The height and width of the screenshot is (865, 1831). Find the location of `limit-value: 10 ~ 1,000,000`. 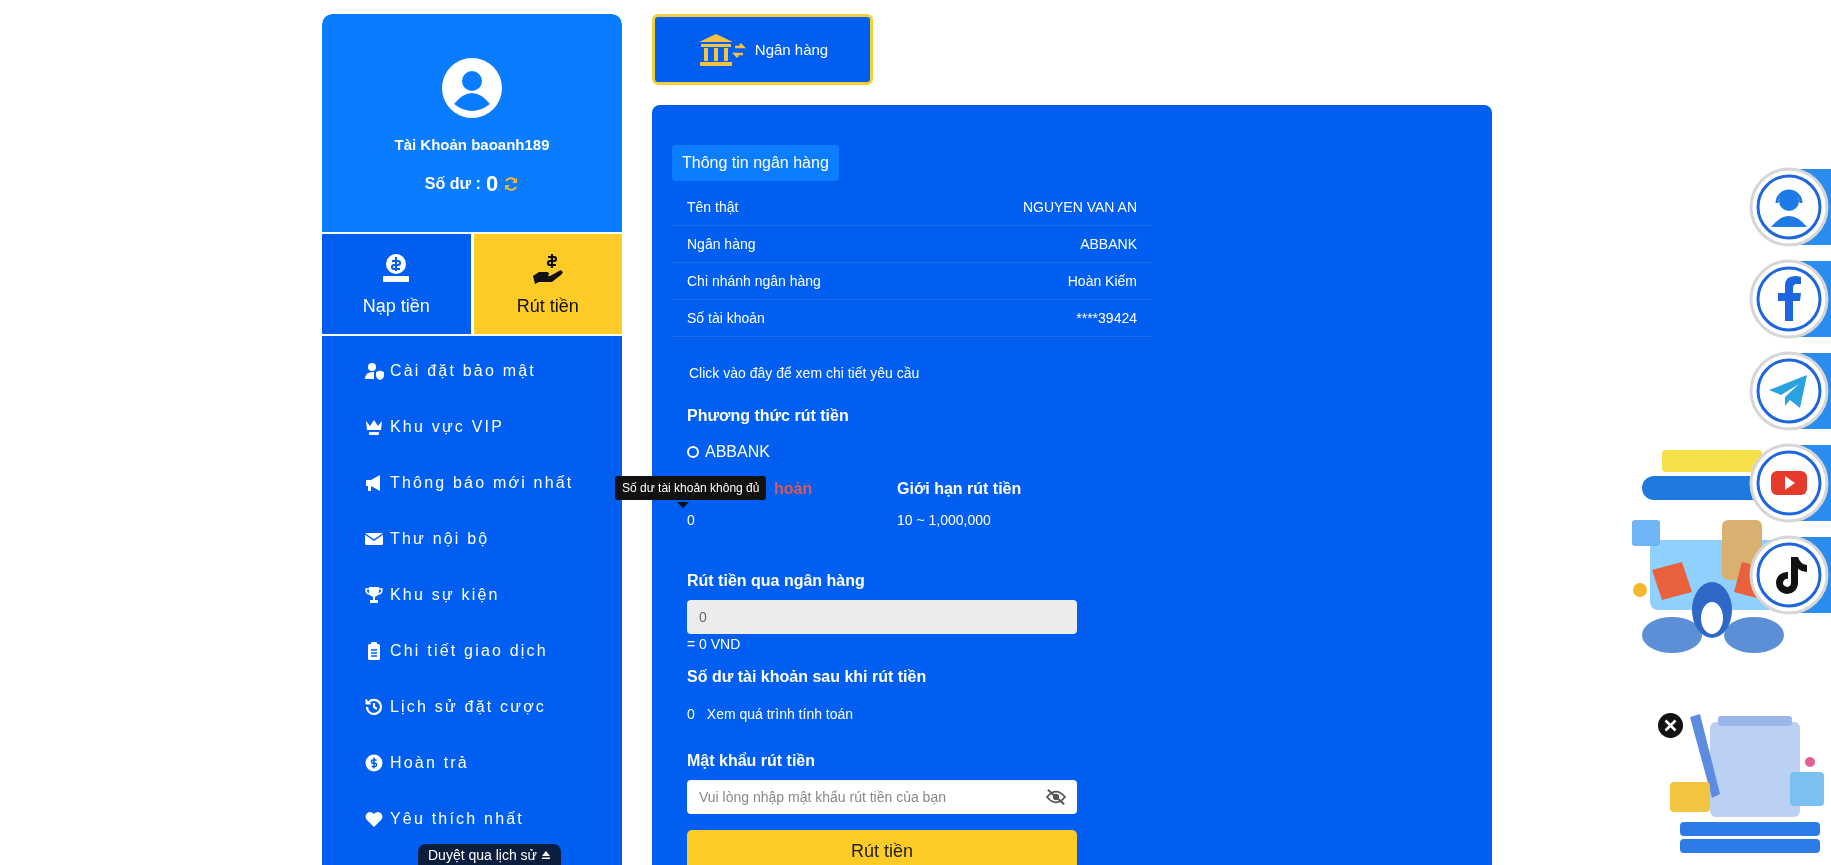

limit-value: 10 ~ 1,000,000 is located at coordinates (944, 520).